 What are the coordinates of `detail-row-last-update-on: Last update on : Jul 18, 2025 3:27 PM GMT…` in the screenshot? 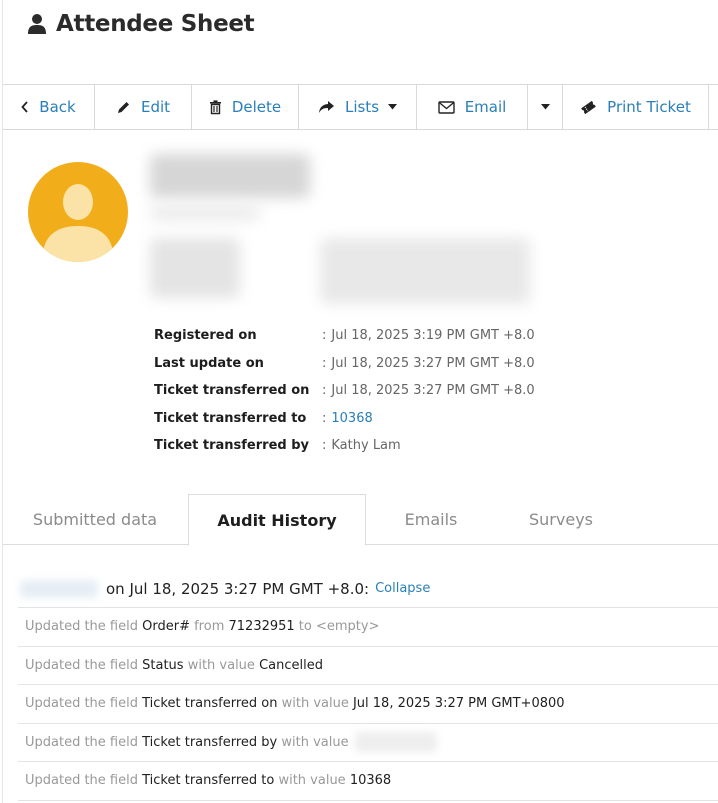 It's located at (344, 363).